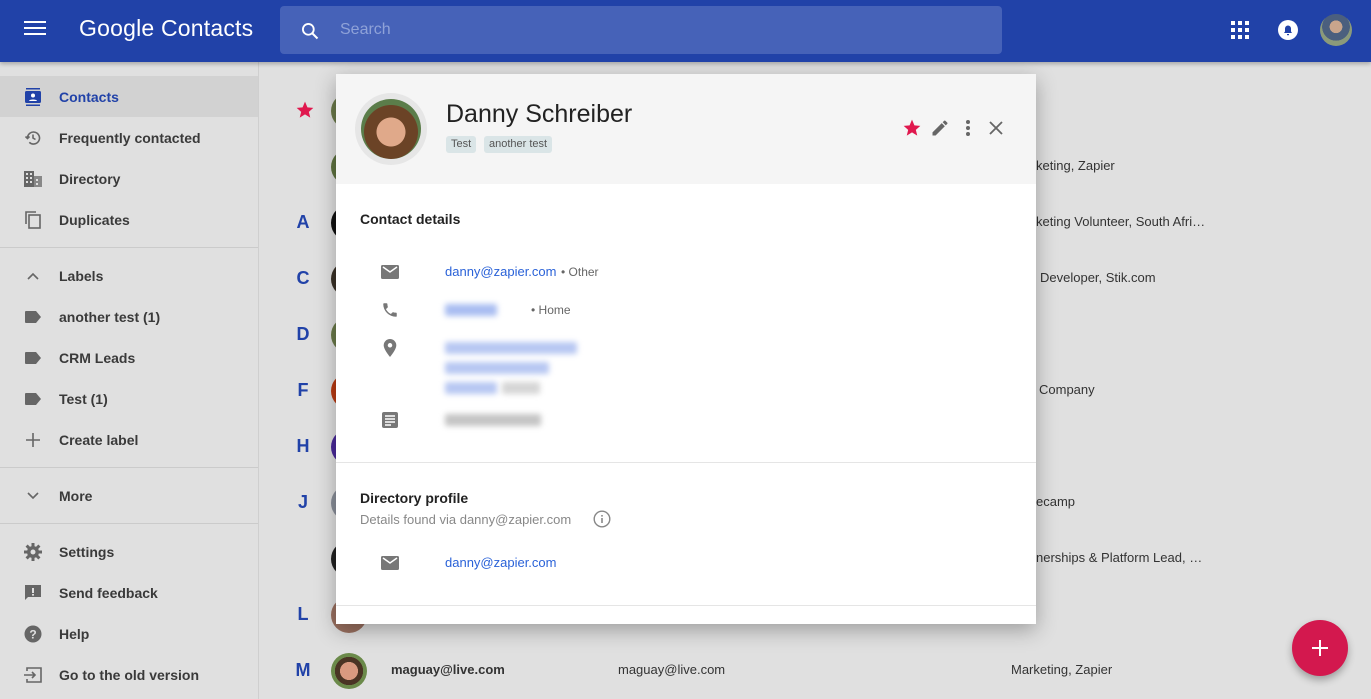 This screenshot has width=1371, height=699. Describe the element at coordinates (940, 128) in the screenshot. I see `edit-icon` at that location.